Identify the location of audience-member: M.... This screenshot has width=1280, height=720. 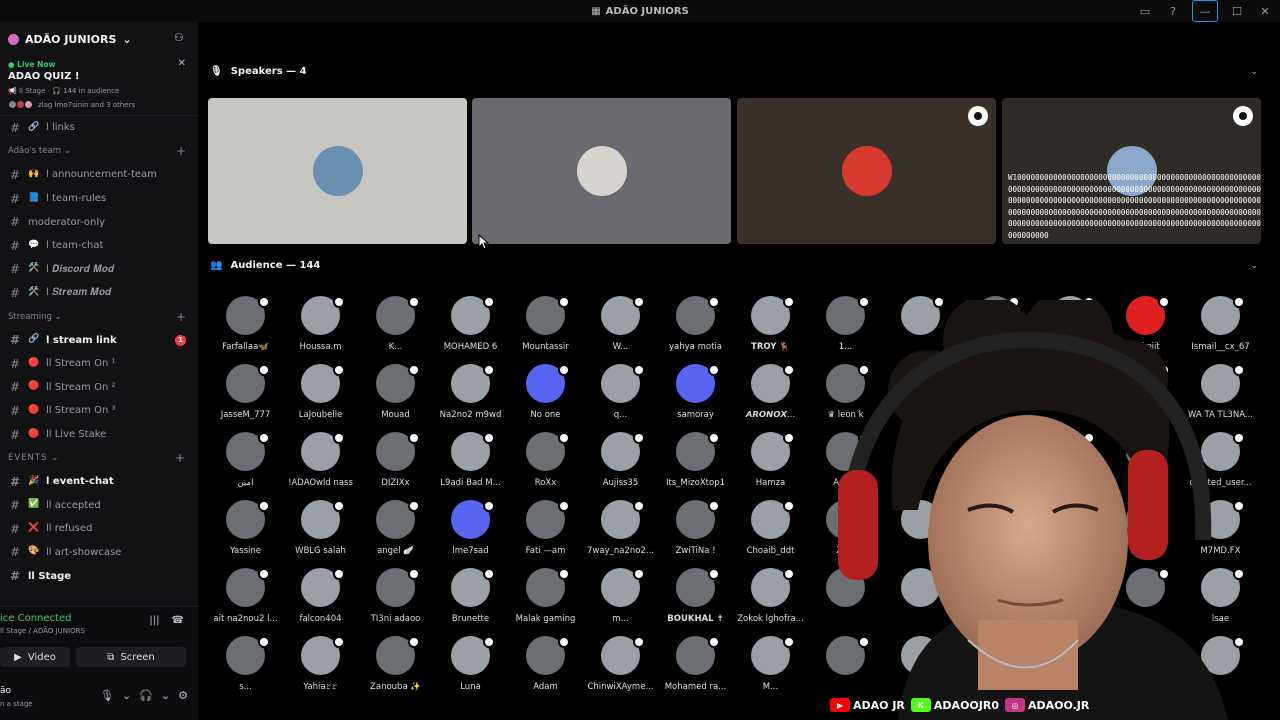
(770, 670).